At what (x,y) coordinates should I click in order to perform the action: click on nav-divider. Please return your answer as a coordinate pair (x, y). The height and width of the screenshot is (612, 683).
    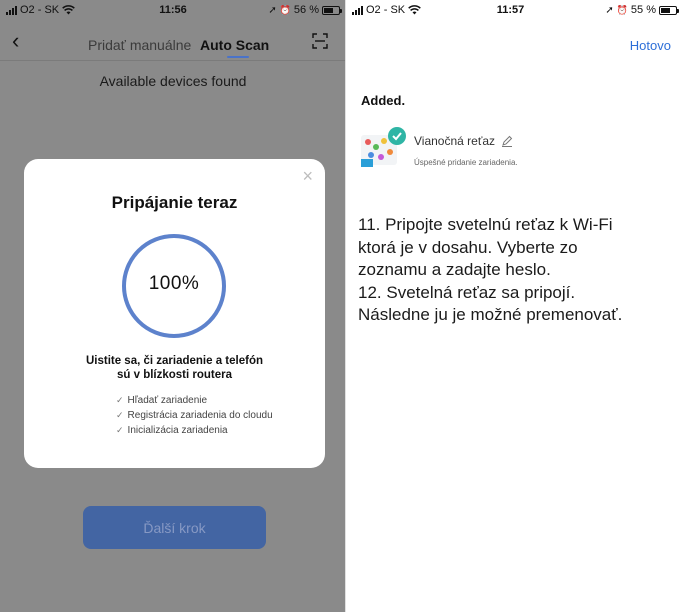
    Looking at the image, I should click on (173, 60).